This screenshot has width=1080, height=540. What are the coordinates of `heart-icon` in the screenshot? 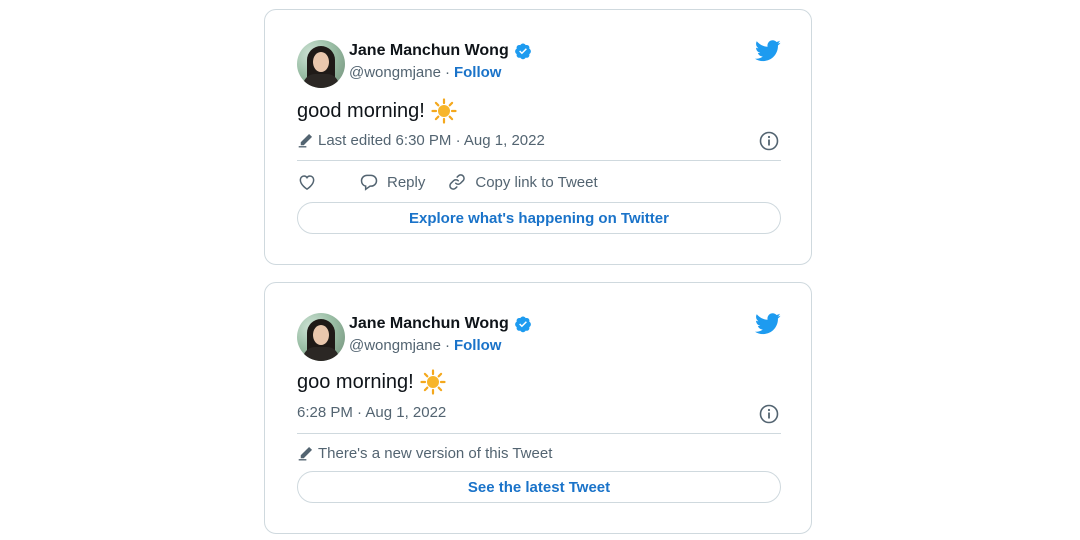 It's located at (307, 182).